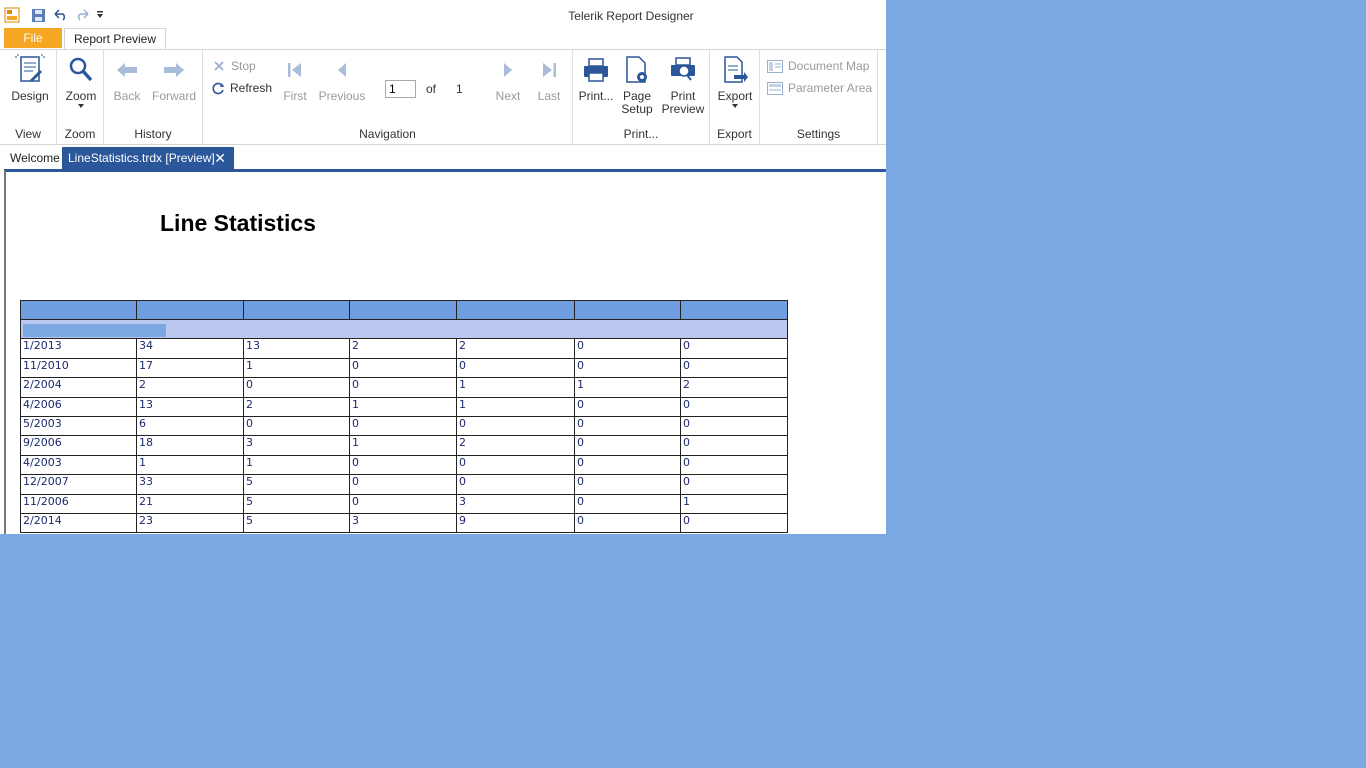 This screenshot has width=1366, height=768. What do you see at coordinates (508, 70) in the screenshot?
I see `next-page-icon` at bounding box center [508, 70].